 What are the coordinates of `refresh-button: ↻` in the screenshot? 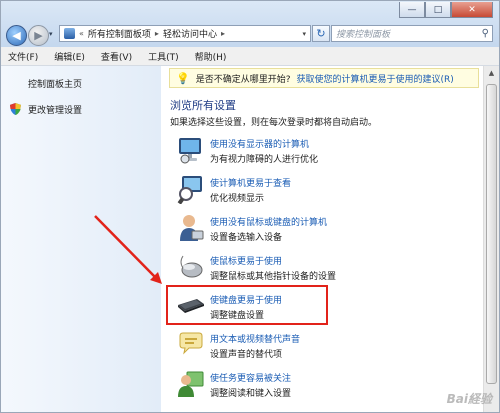 It's located at (321, 33).